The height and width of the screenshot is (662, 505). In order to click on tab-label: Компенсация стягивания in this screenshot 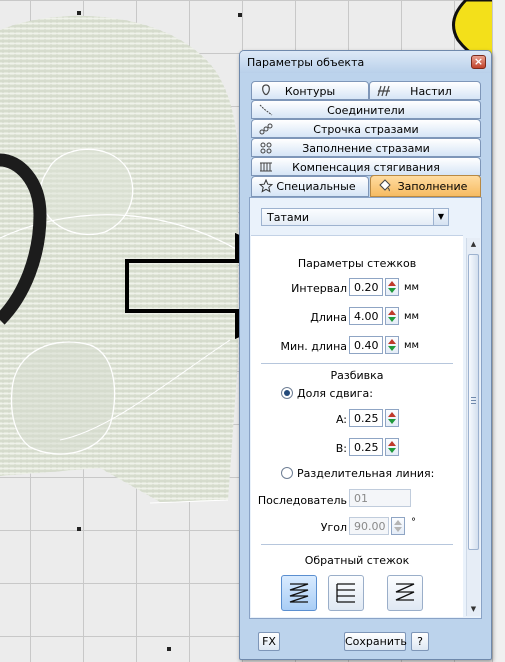, I will do `click(366, 167)`.